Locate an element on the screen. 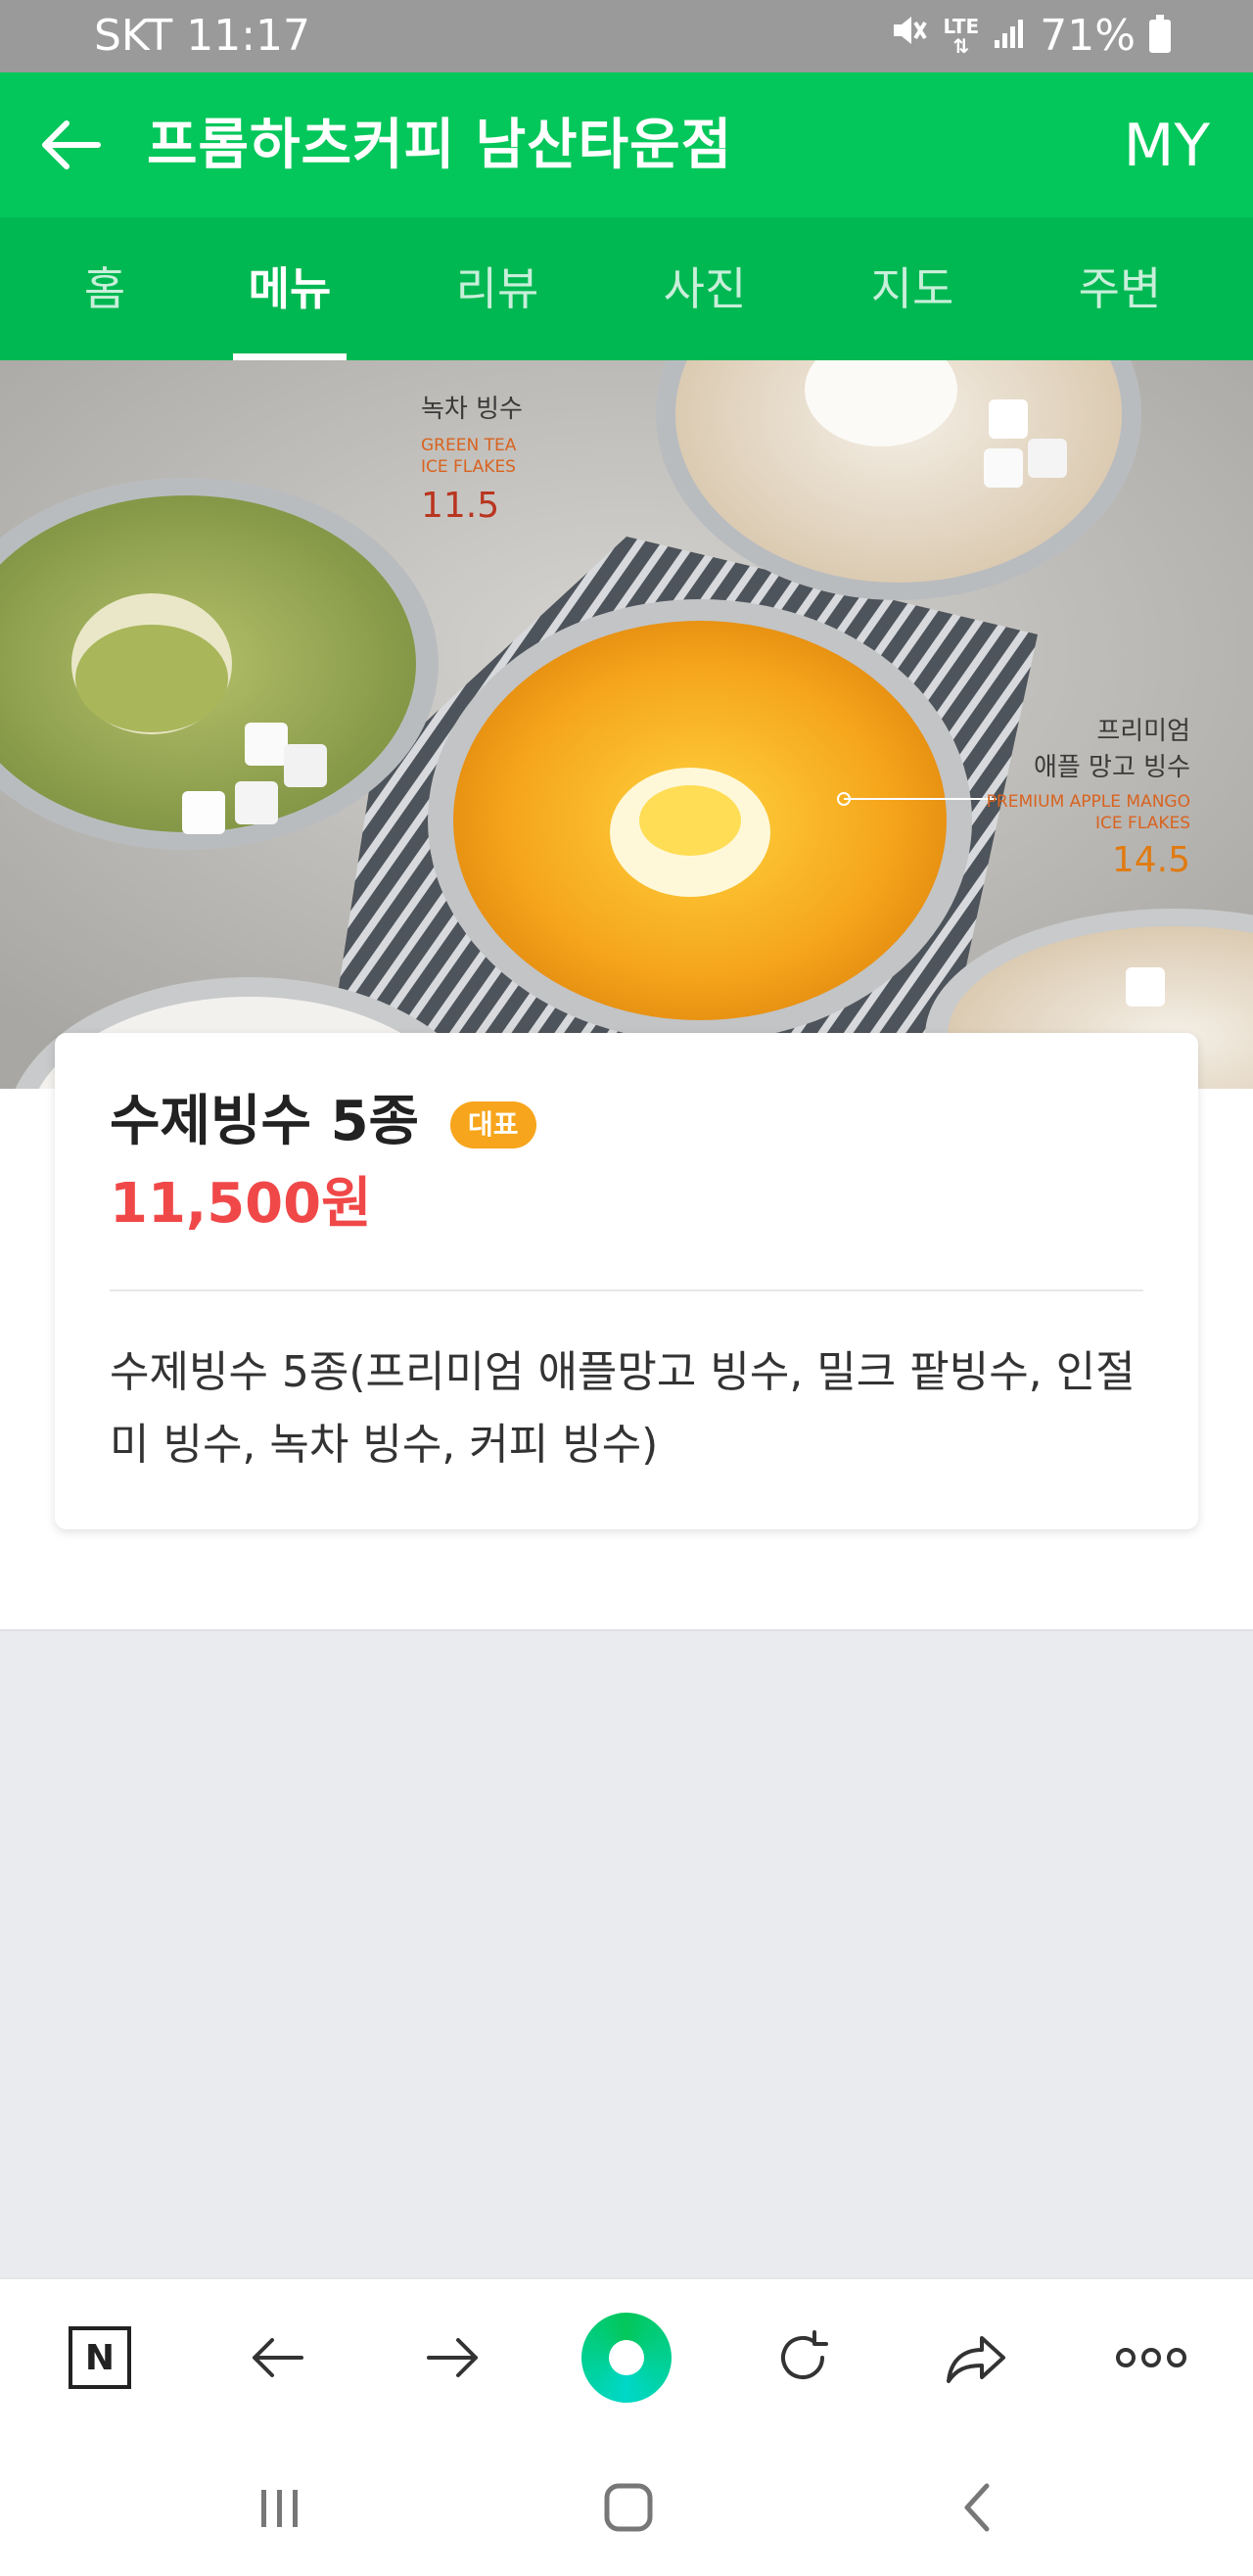 The width and height of the screenshot is (1253, 2576). recent-apps-icon is located at coordinates (279, 2508).